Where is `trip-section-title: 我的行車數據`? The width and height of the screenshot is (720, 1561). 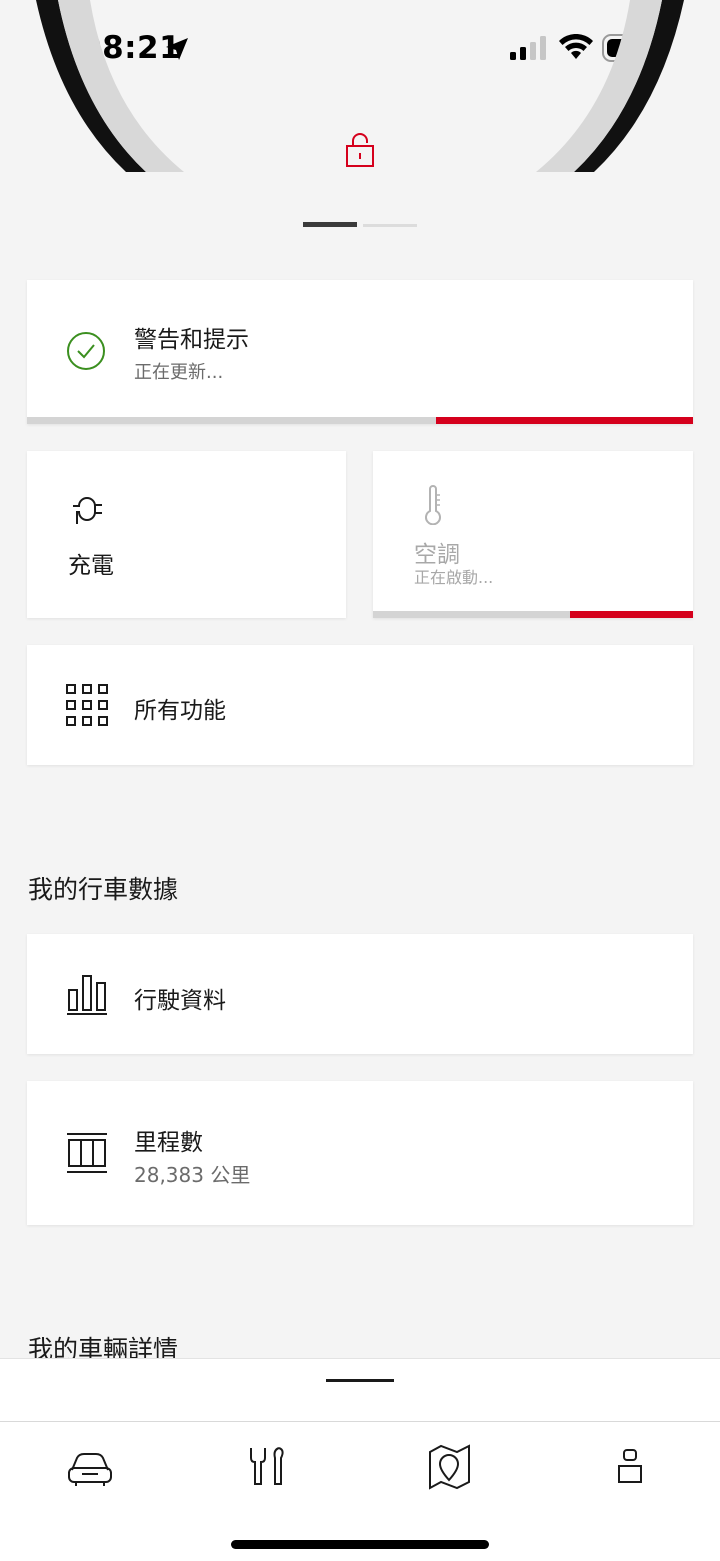 trip-section-title: 我的行車數據 is located at coordinates (103, 889).